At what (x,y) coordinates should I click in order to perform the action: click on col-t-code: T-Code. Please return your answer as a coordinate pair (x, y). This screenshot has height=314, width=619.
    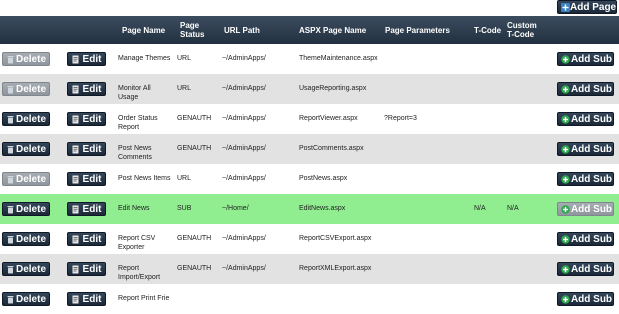
    Looking at the image, I should click on (488, 30).